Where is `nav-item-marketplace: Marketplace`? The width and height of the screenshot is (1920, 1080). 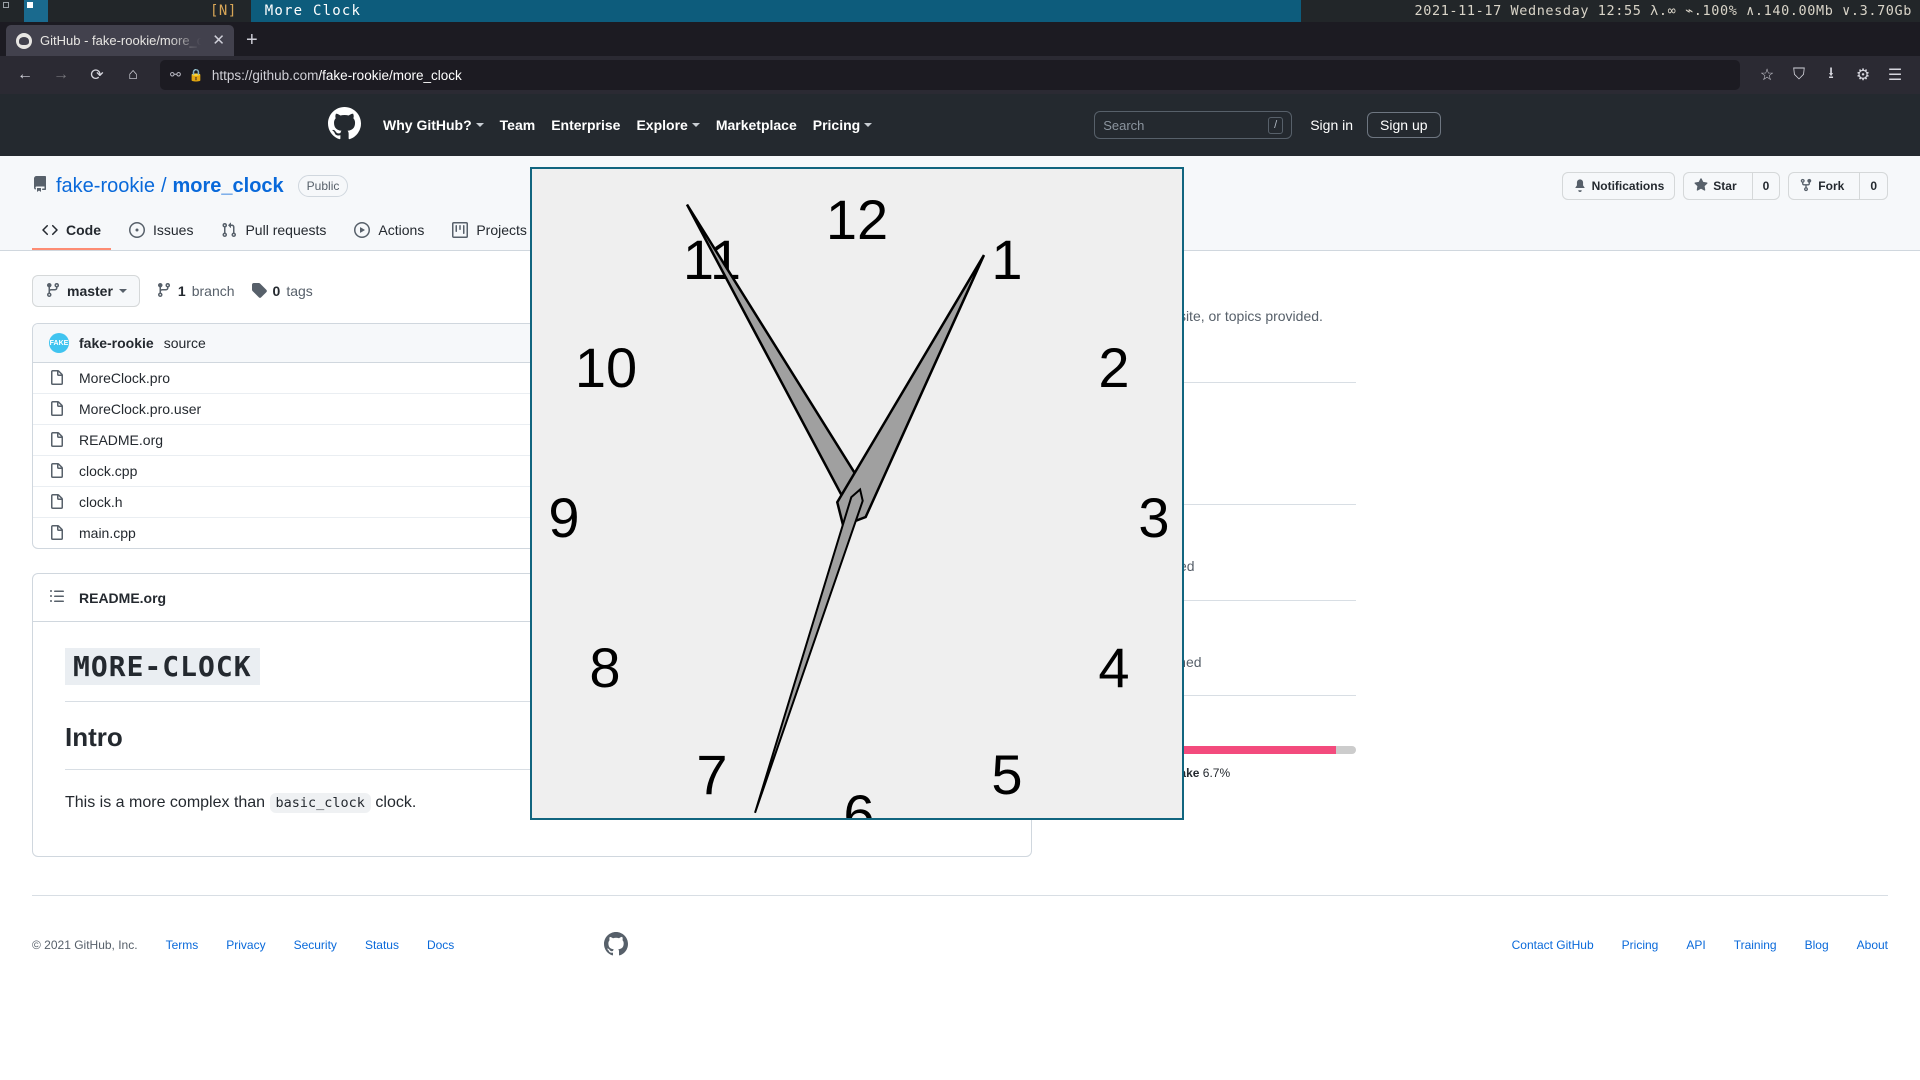 nav-item-marketplace: Marketplace is located at coordinates (756, 125).